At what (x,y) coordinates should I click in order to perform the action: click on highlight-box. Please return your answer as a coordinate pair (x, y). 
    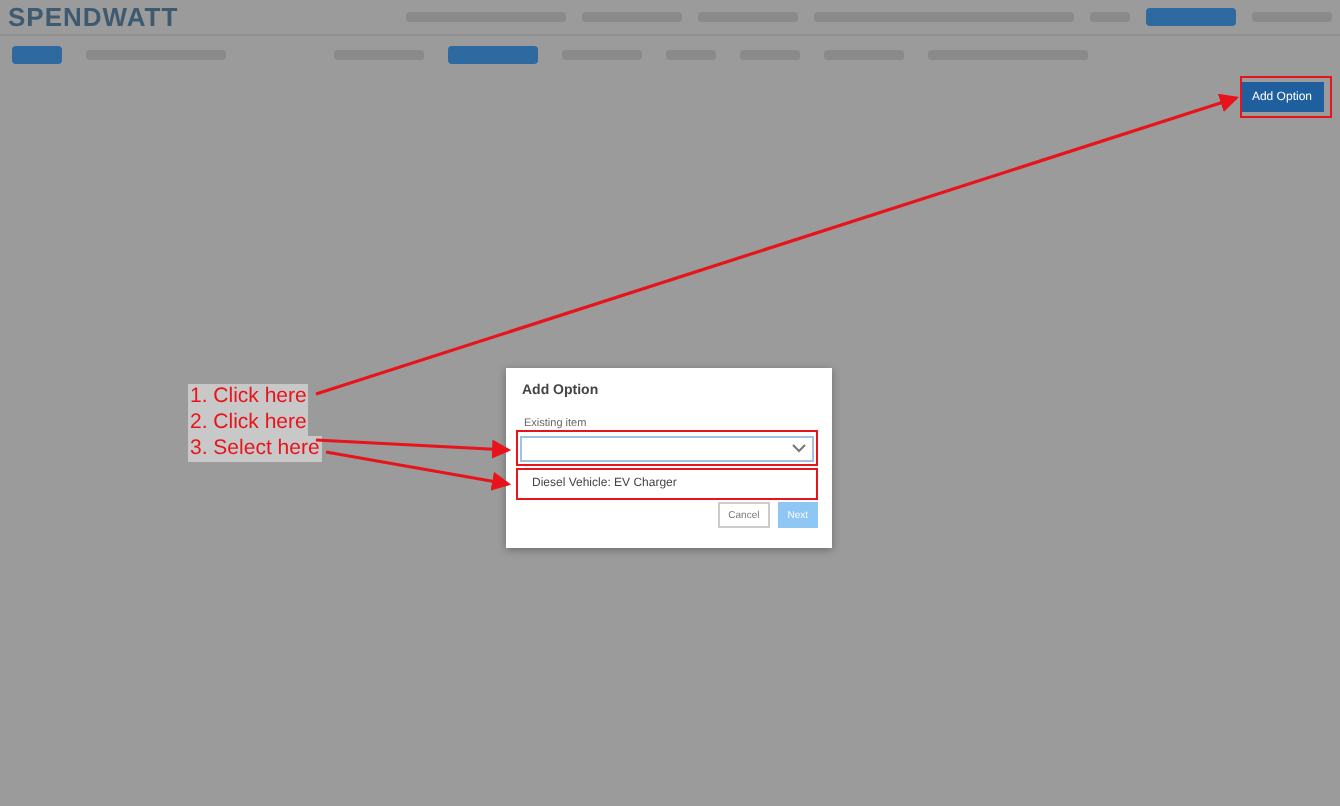
    Looking at the image, I should click on (1286, 97).